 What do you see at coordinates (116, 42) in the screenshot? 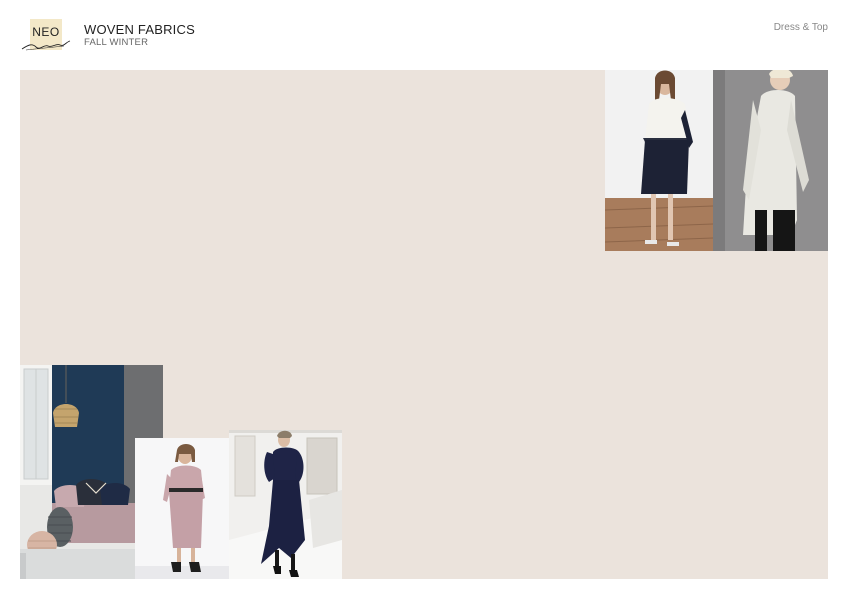
I see `page-subtitle: FALL WINTER` at bounding box center [116, 42].